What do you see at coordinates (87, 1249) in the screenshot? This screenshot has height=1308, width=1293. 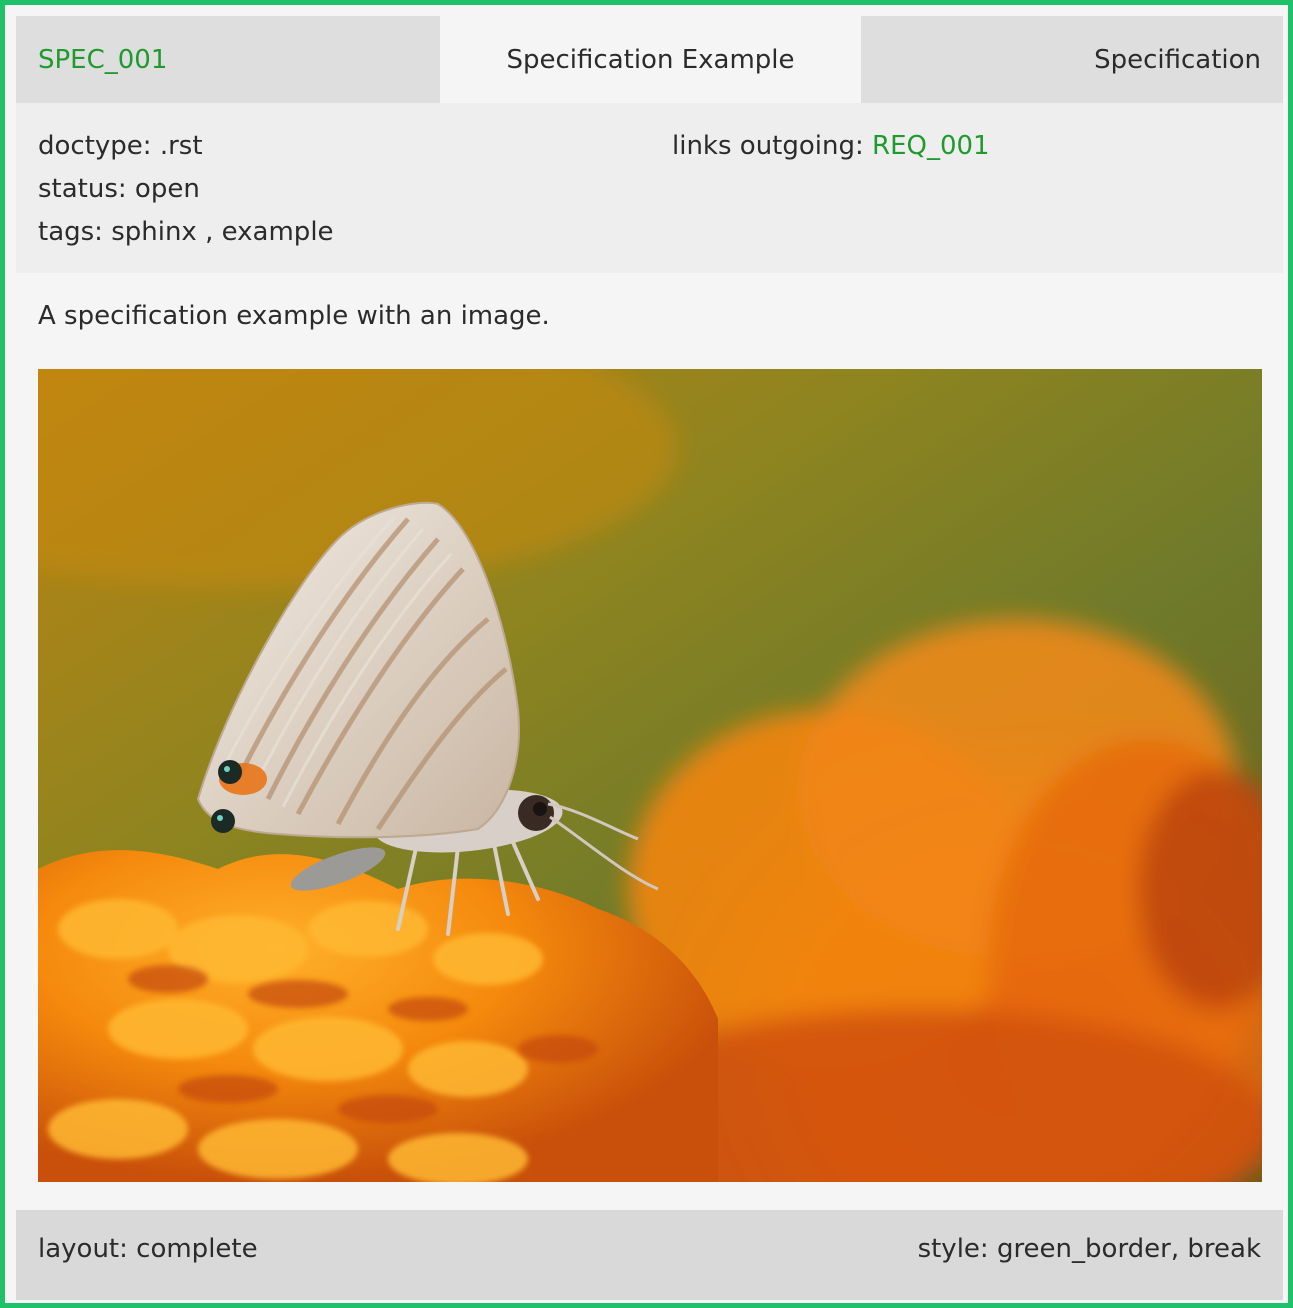 I see `layout-label: layout:` at bounding box center [87, 1249].